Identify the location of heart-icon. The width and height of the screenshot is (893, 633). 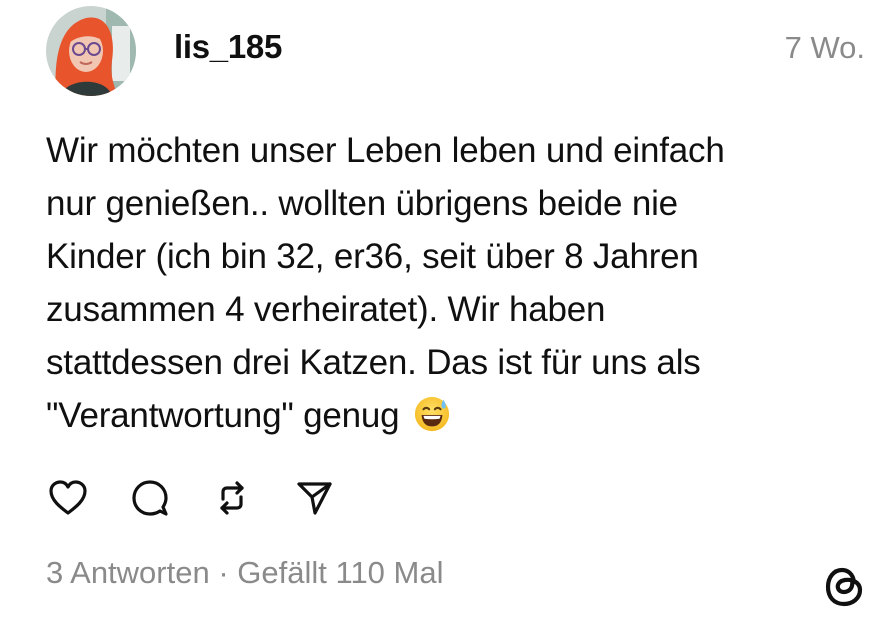
(68, 497).